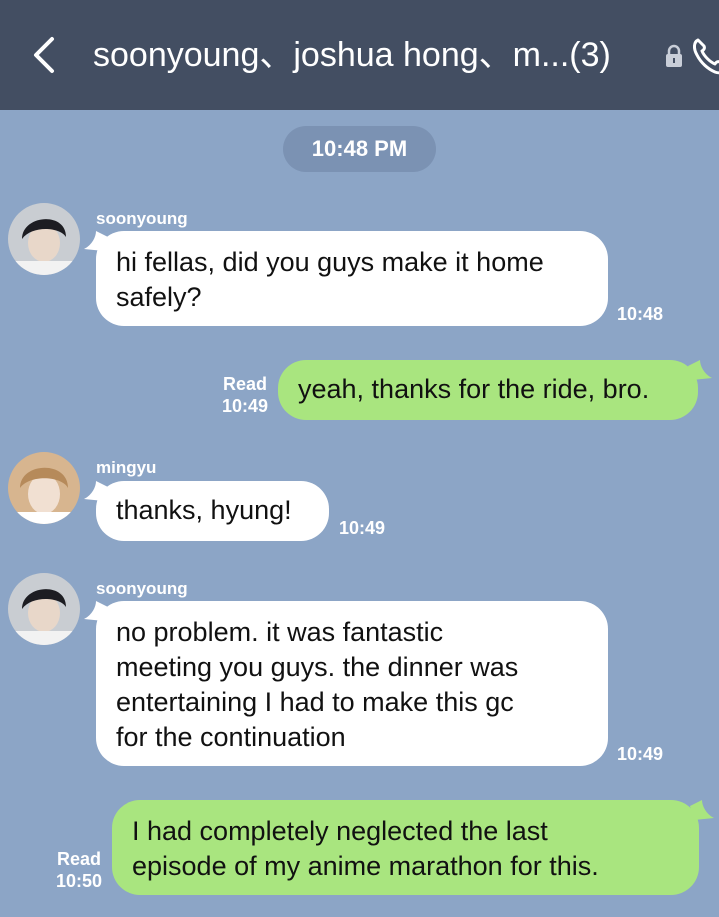 The height and width of the screenshot is (917, 719). I want to click on time-divider: 10:48 PM, so click(359, 149).